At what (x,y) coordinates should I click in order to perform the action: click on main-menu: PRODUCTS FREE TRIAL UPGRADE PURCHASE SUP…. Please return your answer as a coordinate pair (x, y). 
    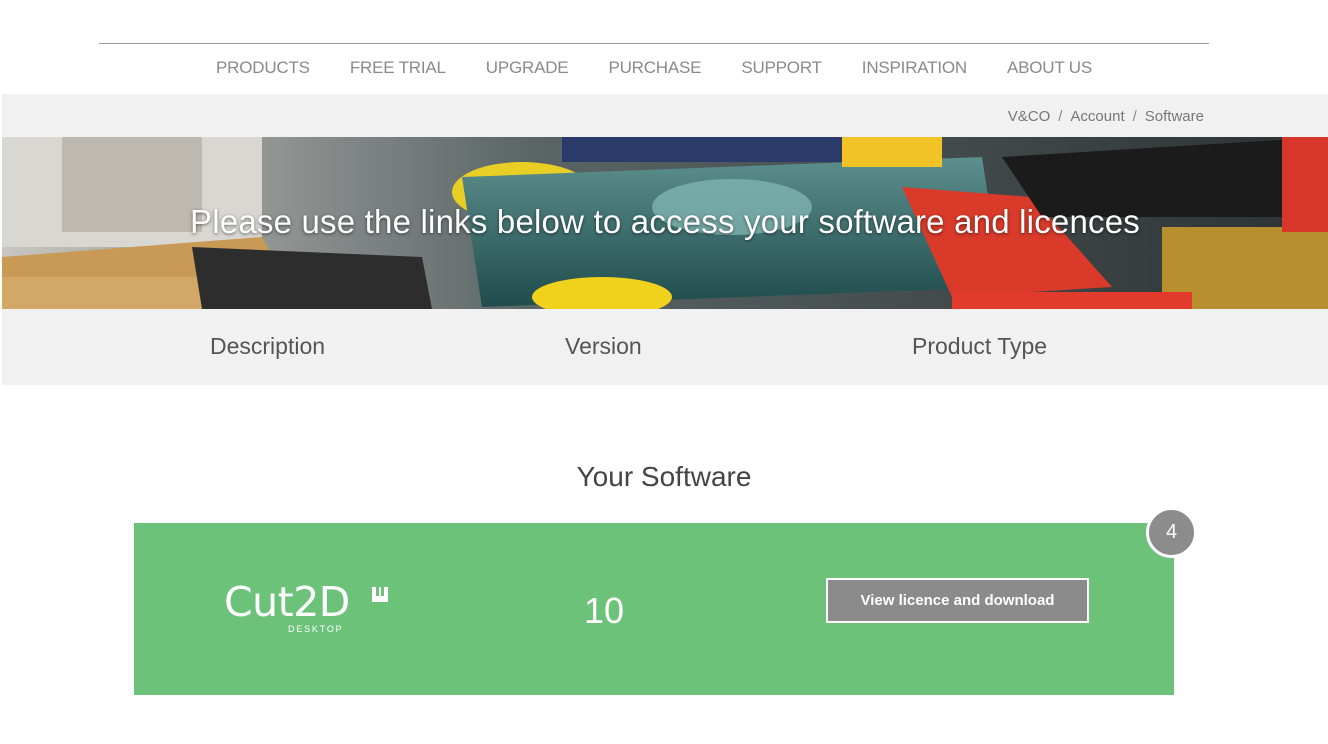
    Looking at the image, I should click on (654, 68).